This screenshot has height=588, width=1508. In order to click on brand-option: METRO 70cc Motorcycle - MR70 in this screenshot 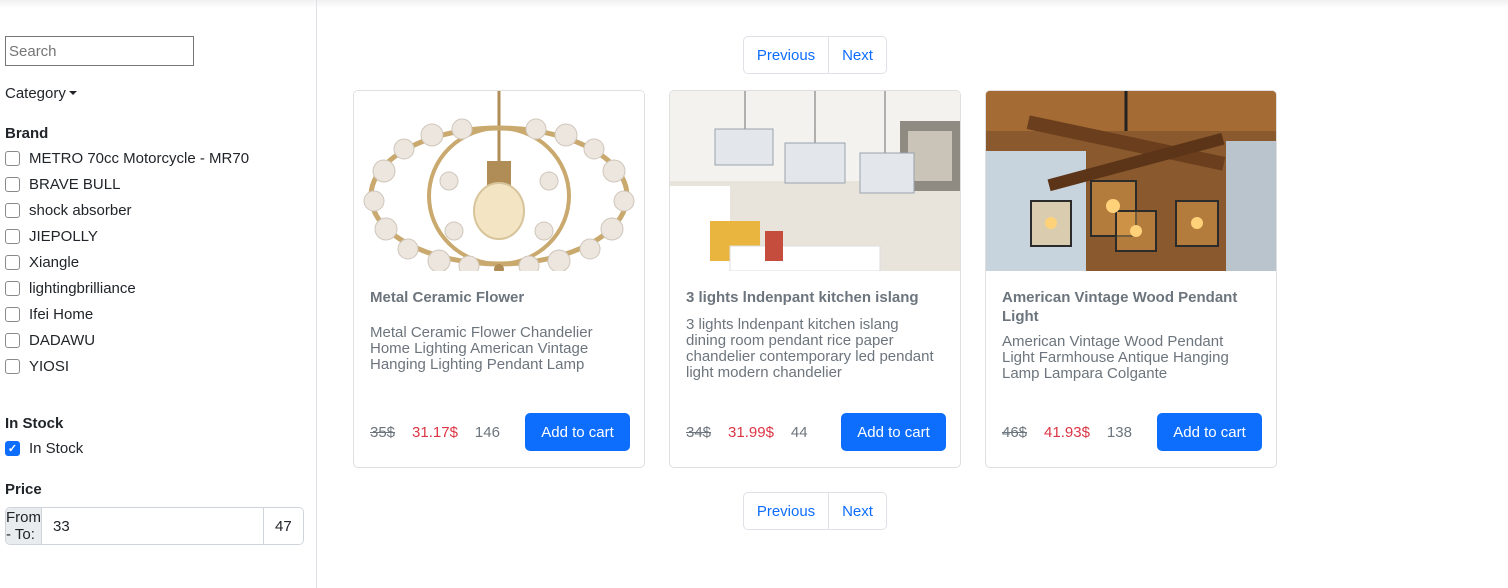, I will do `click(127, 158)`.